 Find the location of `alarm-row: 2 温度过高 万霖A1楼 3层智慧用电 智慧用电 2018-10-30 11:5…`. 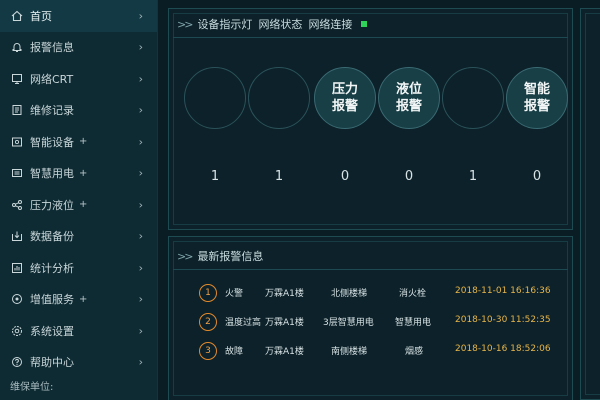

alarm-row: 2 温度过高 万霖A1楼 3层智慧用电 智慧用电 2018-10-30 11:5… is located at coordinates (379, 322).